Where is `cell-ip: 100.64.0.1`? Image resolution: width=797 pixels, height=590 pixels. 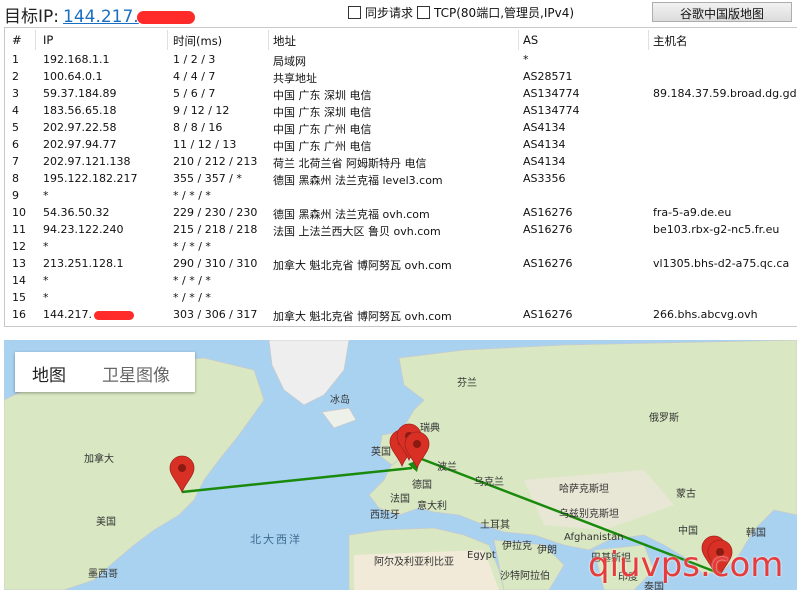 cell-ip: 100.64.0.1 is located at coordinates (73, 76).